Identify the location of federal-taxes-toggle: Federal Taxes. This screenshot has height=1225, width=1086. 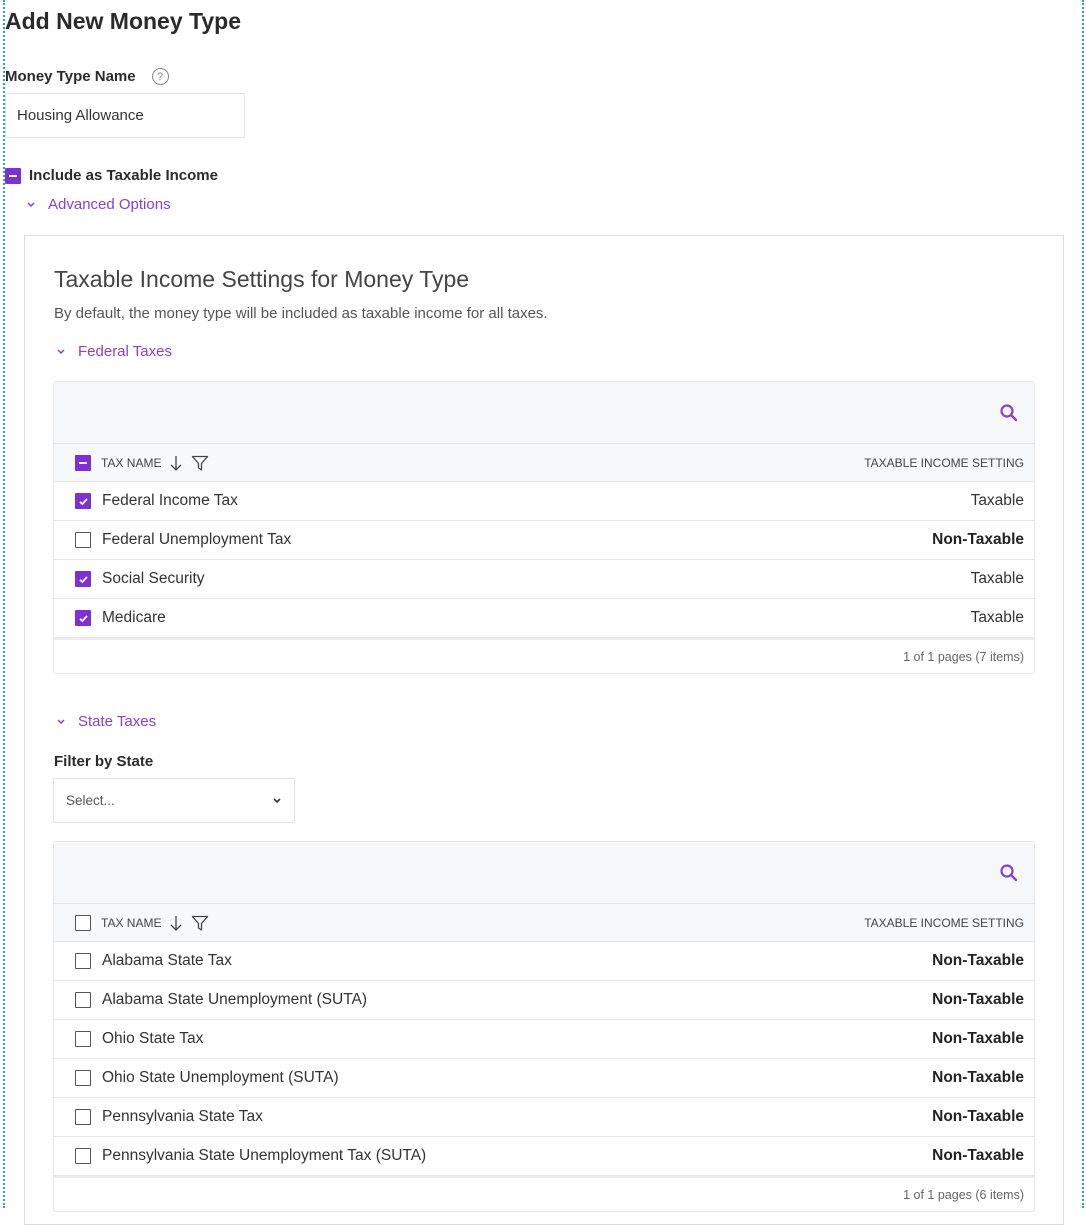
(114, 351).